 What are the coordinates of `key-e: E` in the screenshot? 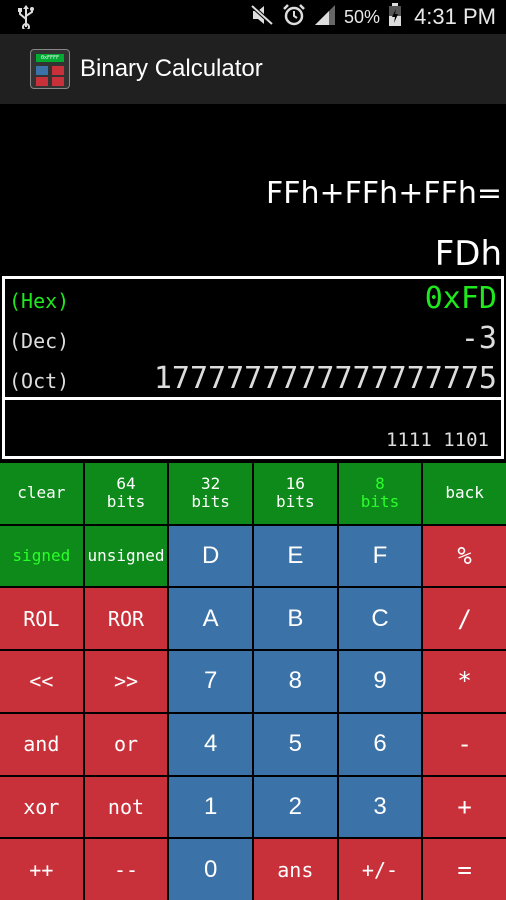 It's located at (295, 556).